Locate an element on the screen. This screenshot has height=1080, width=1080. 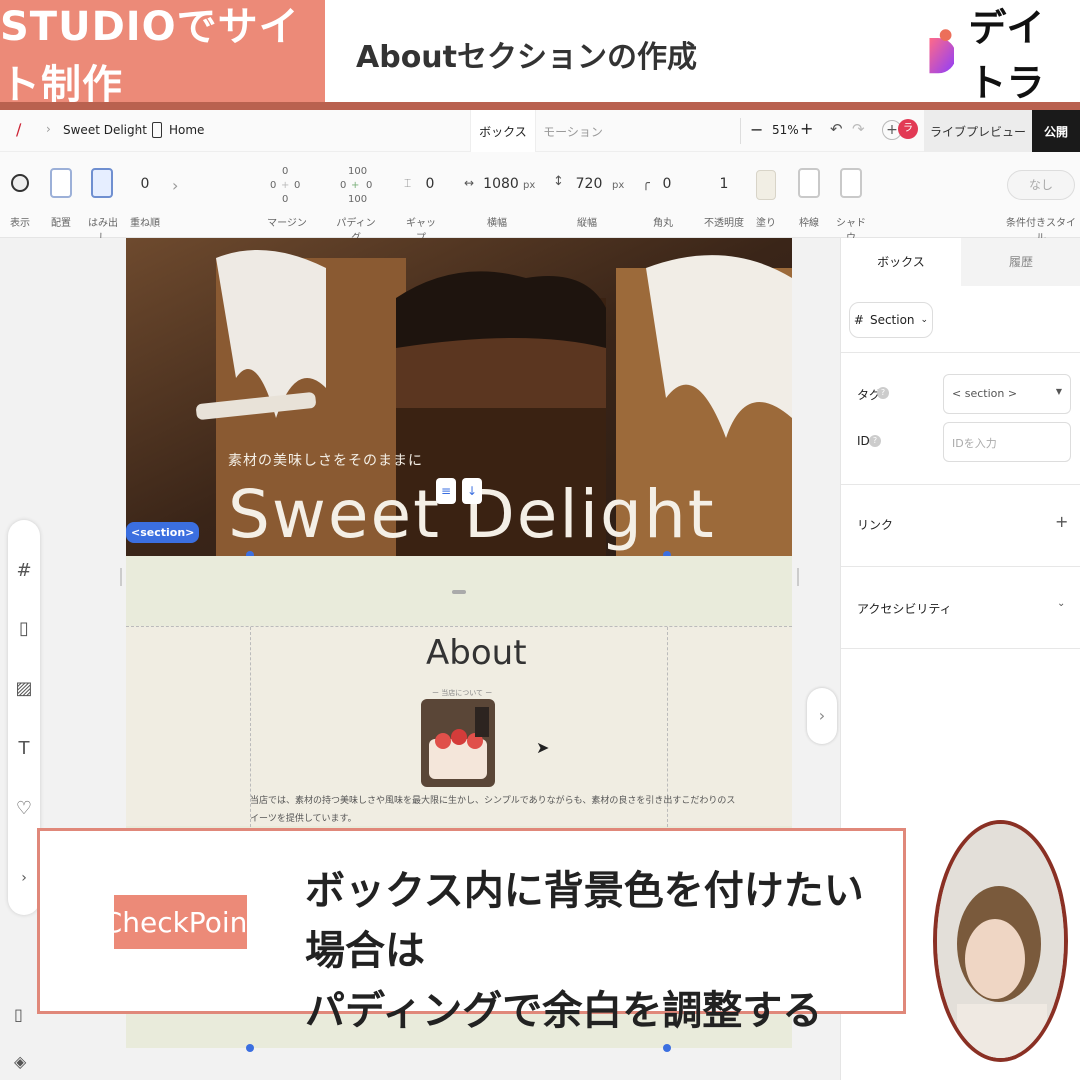
hero-subtitle: 素材の美味しさをそのままに is located at coordinates (325, 460).